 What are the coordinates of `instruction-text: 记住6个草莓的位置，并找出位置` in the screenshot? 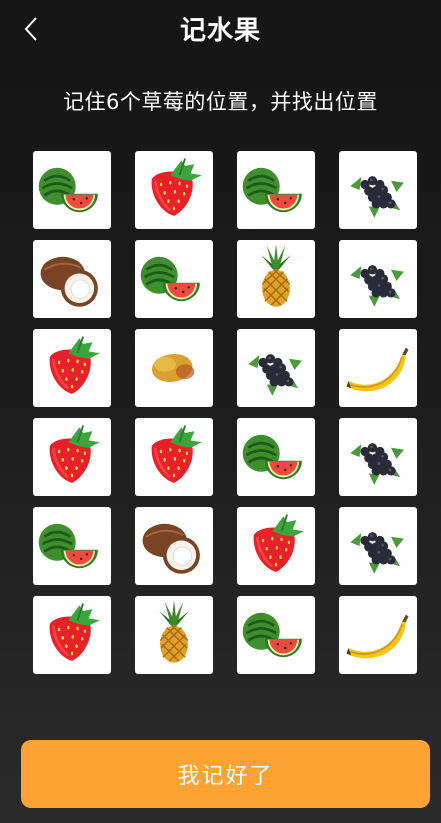 It's located at (220, 102).